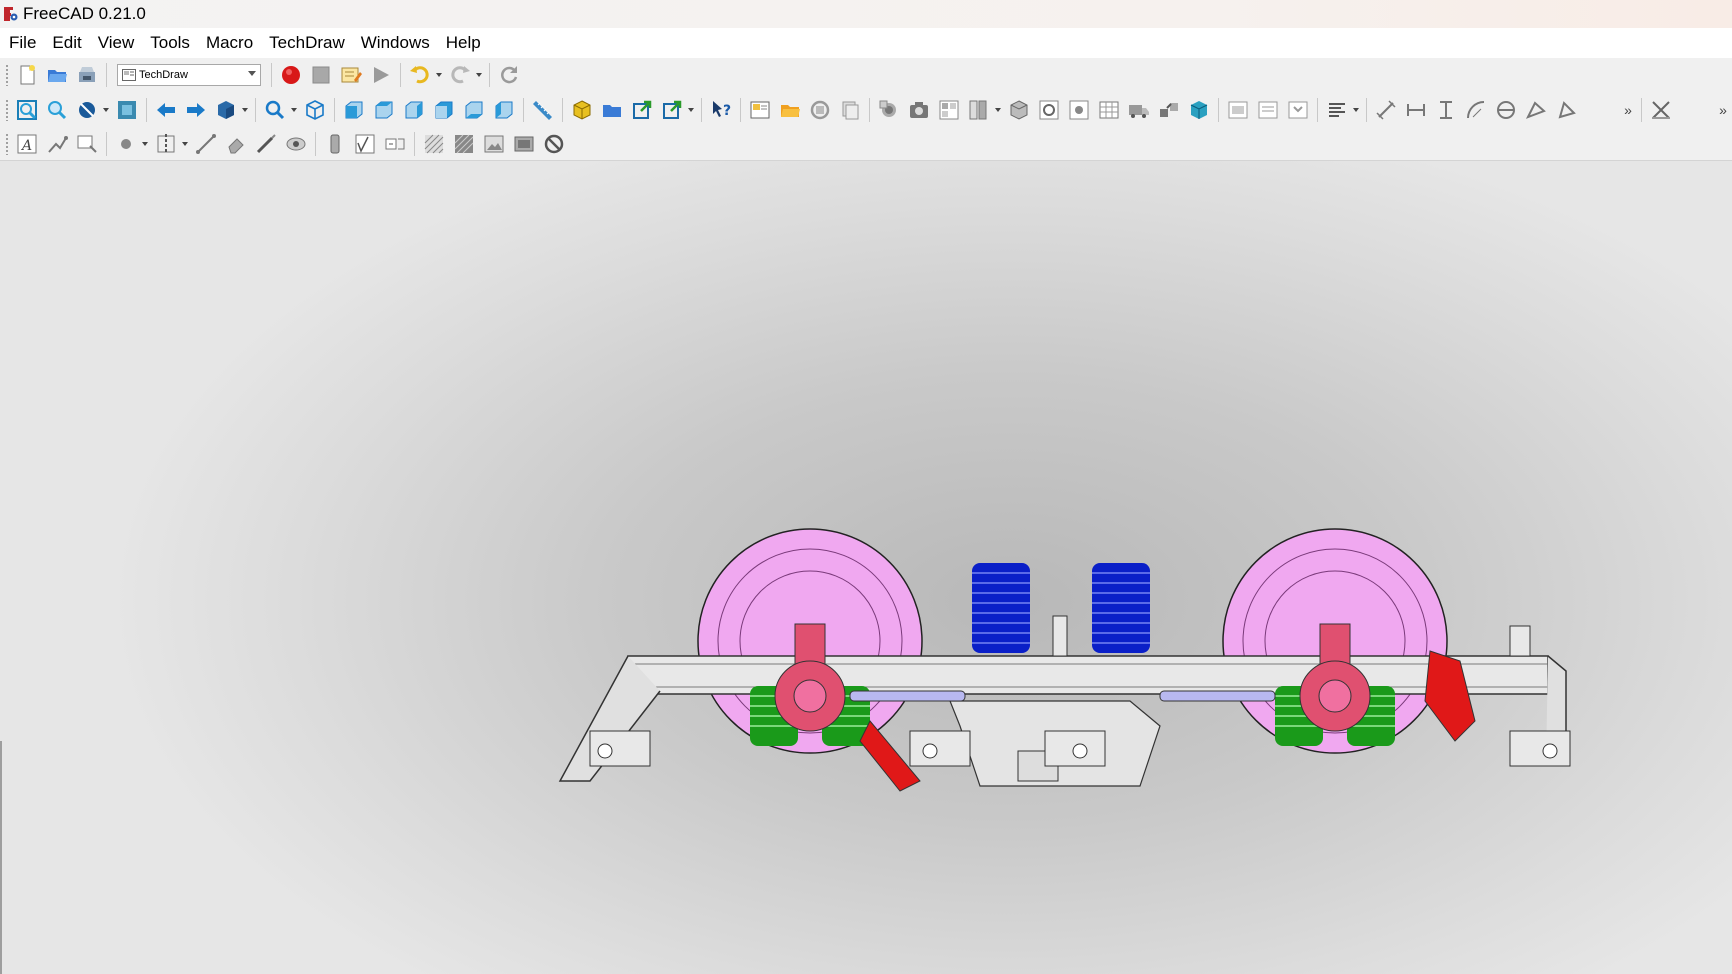 Image resolution: width=1732 pixels, height=974 pixels. I want to click on draw-style-button, so click(87, 110).